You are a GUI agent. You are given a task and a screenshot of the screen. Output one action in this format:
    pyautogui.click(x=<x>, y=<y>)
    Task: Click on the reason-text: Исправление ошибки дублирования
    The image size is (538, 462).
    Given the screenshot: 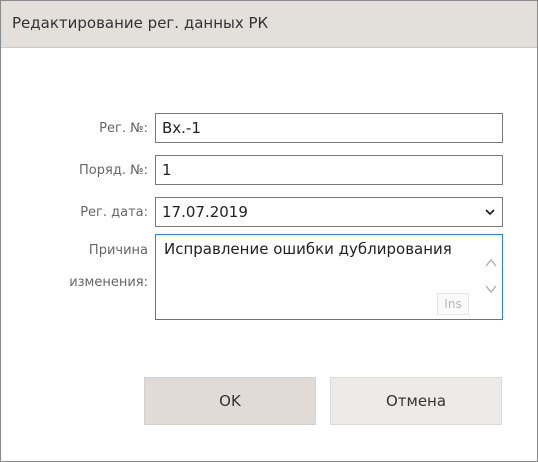 What is the action you would take?
    pyautogui.click(x=308, y=249)
    